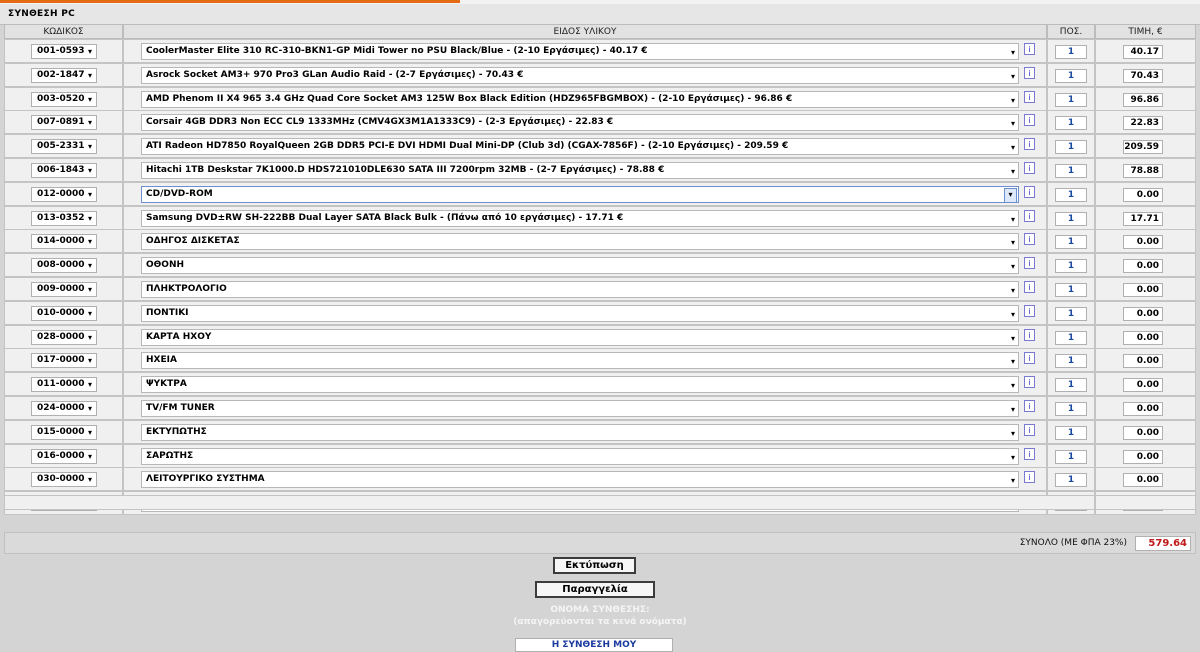 Image resolution: width=1200 pixels, height=652 pixels. I want to click on code-select: 016-0000 ▾, so click(64, 456).